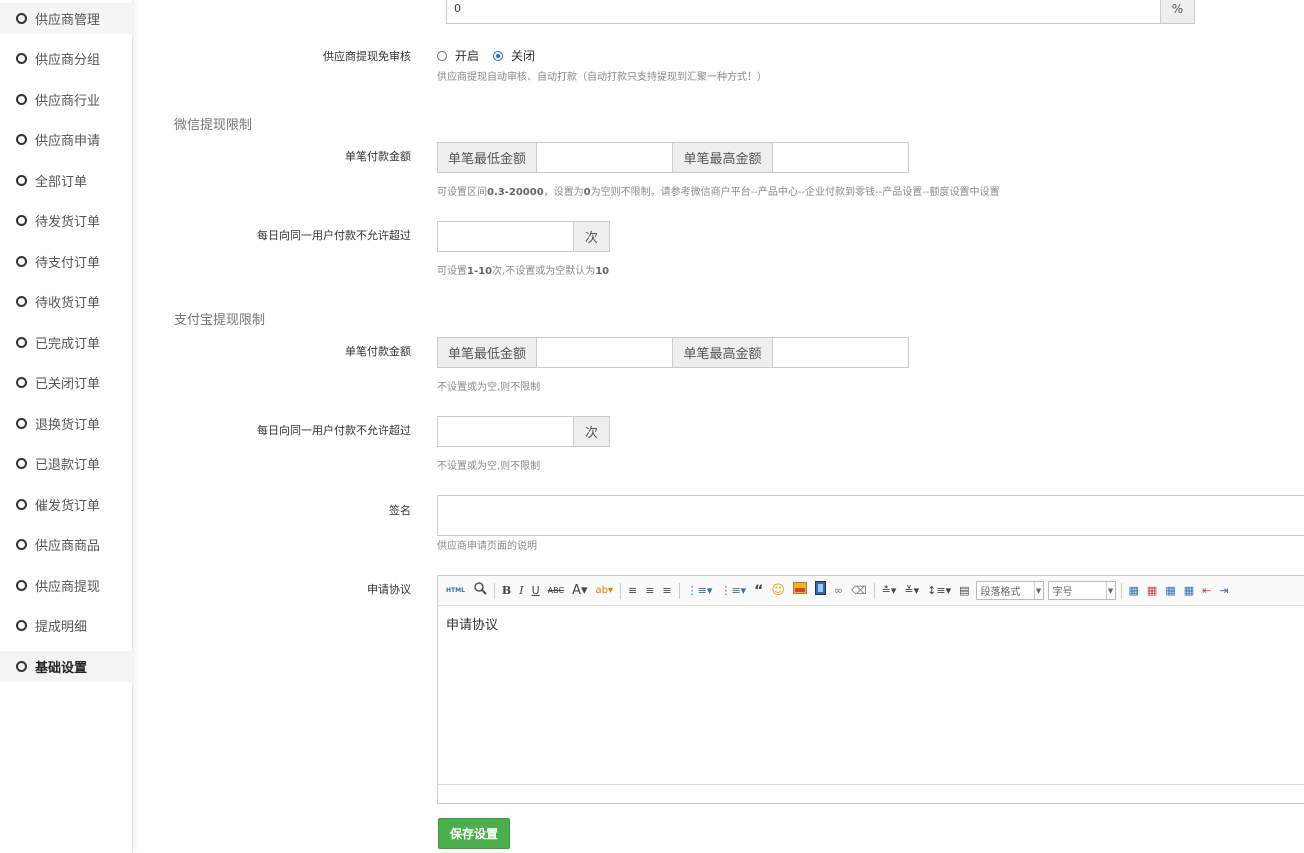 This screenshot has width=1304, height=853. Describe the element at coordinates (515, 192) in the screenshot. I see `help-range: 0.3-20000` at that location.